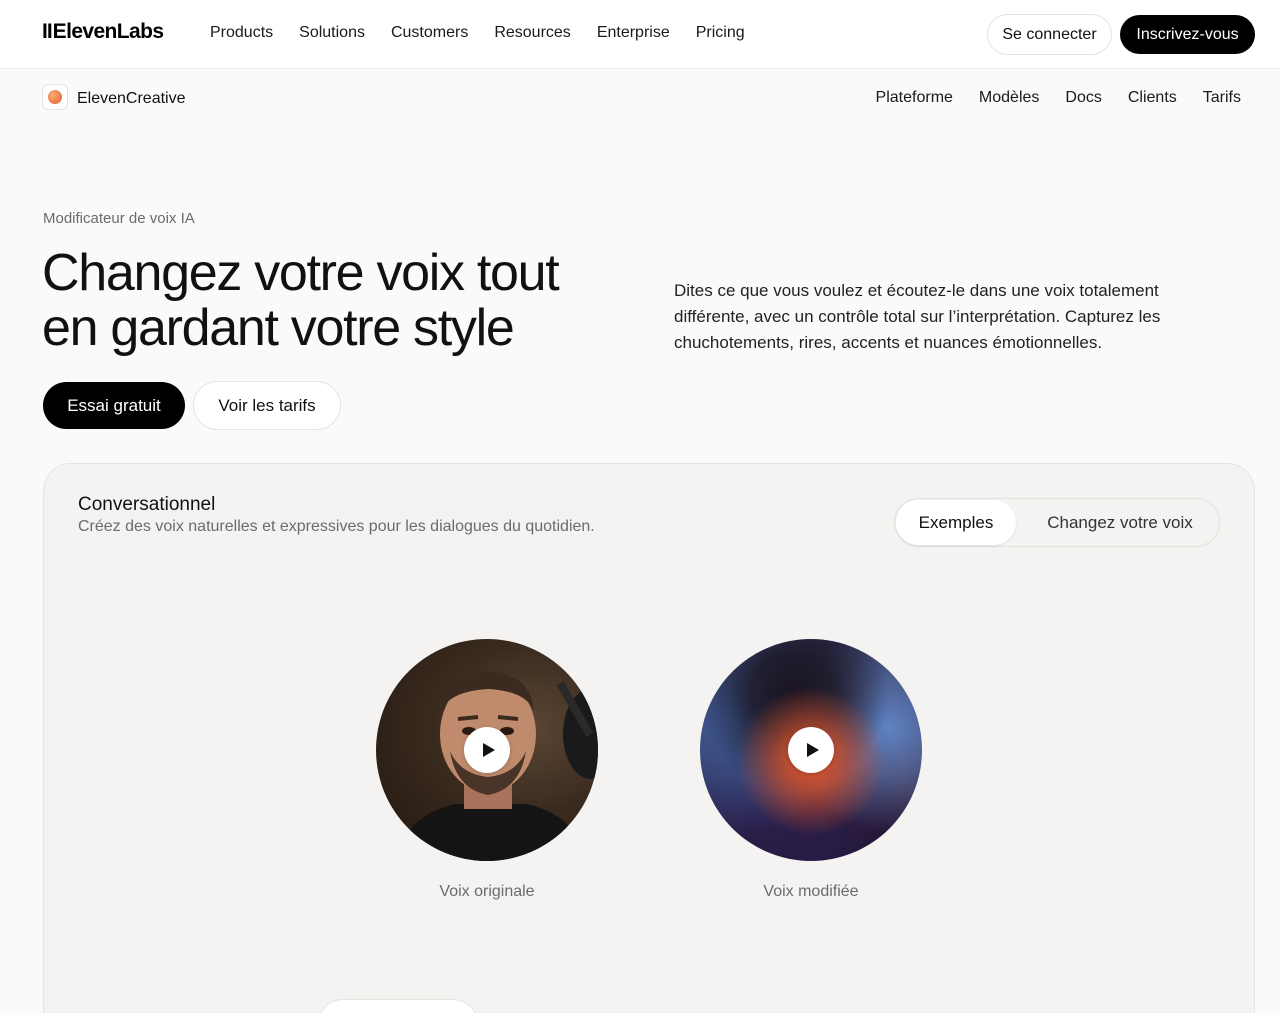 This screenshot has width=1280, height=1013. Describe the element at coordinates (487, 891) in the screenshot. I see `original-voice-label: Voix originale` at that location.